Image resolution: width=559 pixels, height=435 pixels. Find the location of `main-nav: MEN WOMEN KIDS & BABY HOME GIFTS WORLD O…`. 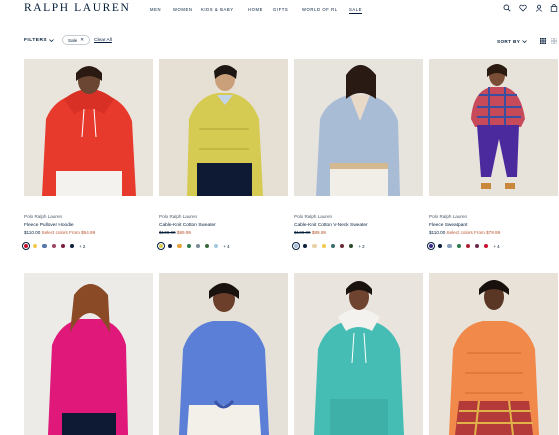

main-nav: MEN WOMEN KIDS & BABY HOME GIFTS WORLD O… is located at coordinates (279, 12).